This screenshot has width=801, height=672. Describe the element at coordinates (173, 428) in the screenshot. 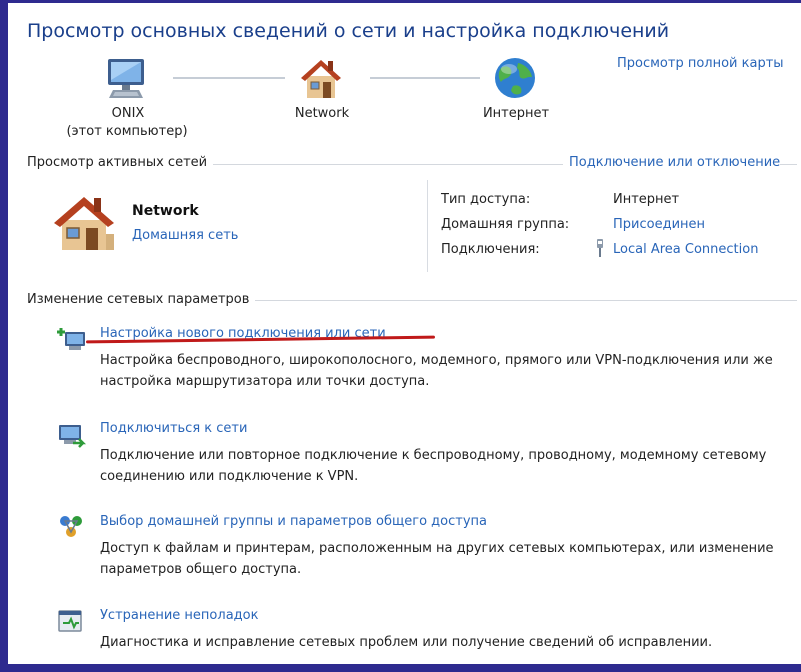

I see `task-connect-network-link: Подключиться к сети` at that location.